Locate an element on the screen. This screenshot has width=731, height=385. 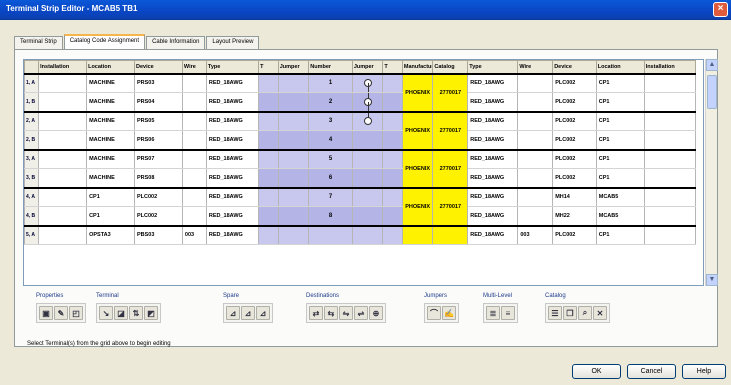
row-header: 3, B is located at coordinates (32, 178).